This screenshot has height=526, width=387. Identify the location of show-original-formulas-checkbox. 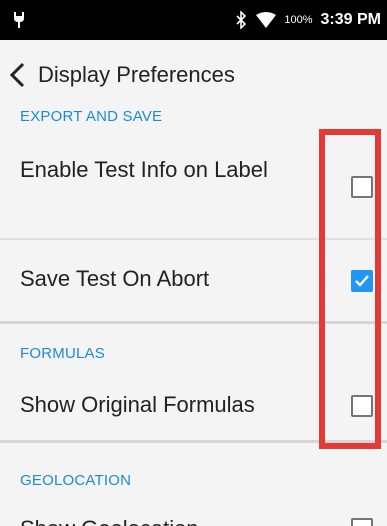
(362, 406).